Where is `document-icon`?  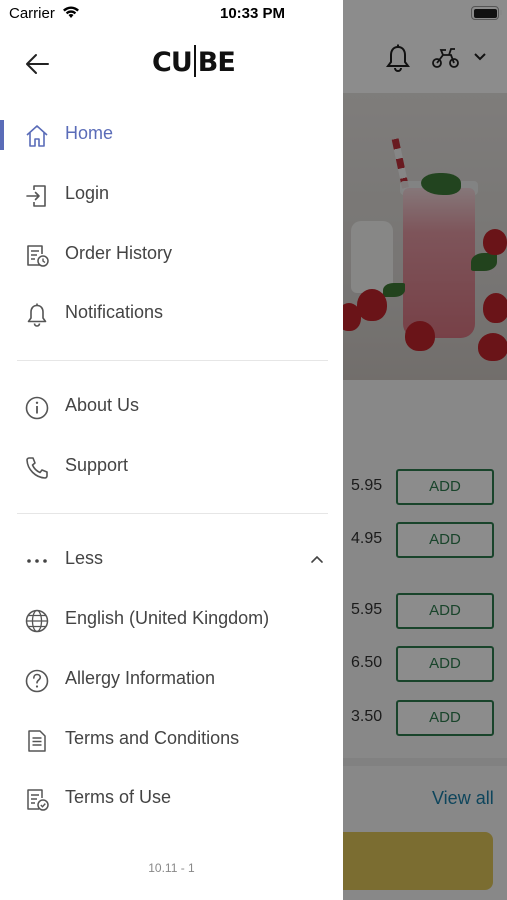 document-icon is located at coordinates (37, 741).